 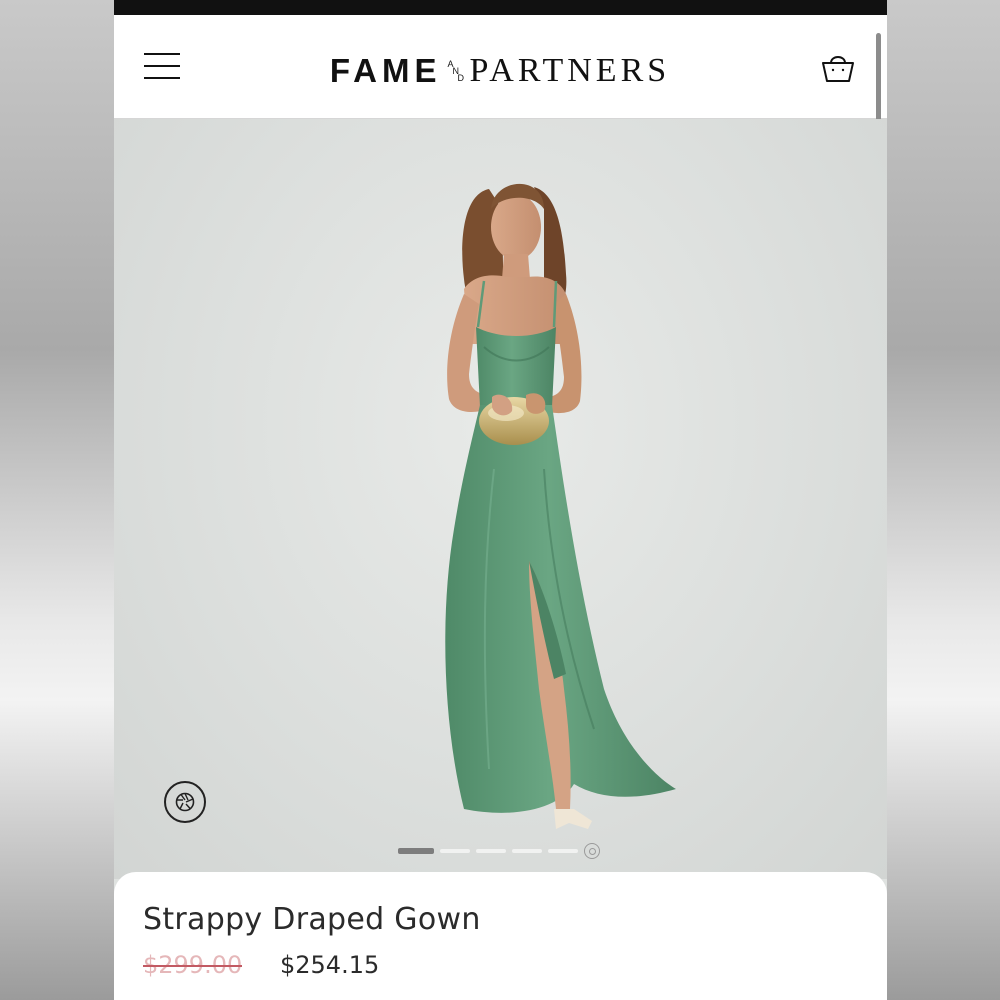 What do you see at coordinates (162, 66) in the screenshot?
I see `hamburger-menu-icon` at bounding box center [162, 66].